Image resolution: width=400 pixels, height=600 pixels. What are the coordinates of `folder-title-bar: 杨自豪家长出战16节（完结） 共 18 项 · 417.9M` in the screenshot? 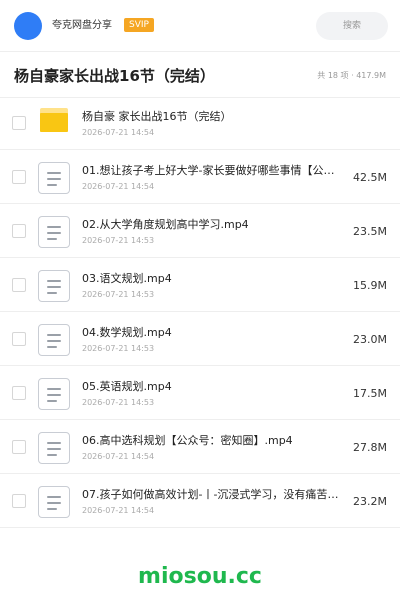 It's located at (200, 75).